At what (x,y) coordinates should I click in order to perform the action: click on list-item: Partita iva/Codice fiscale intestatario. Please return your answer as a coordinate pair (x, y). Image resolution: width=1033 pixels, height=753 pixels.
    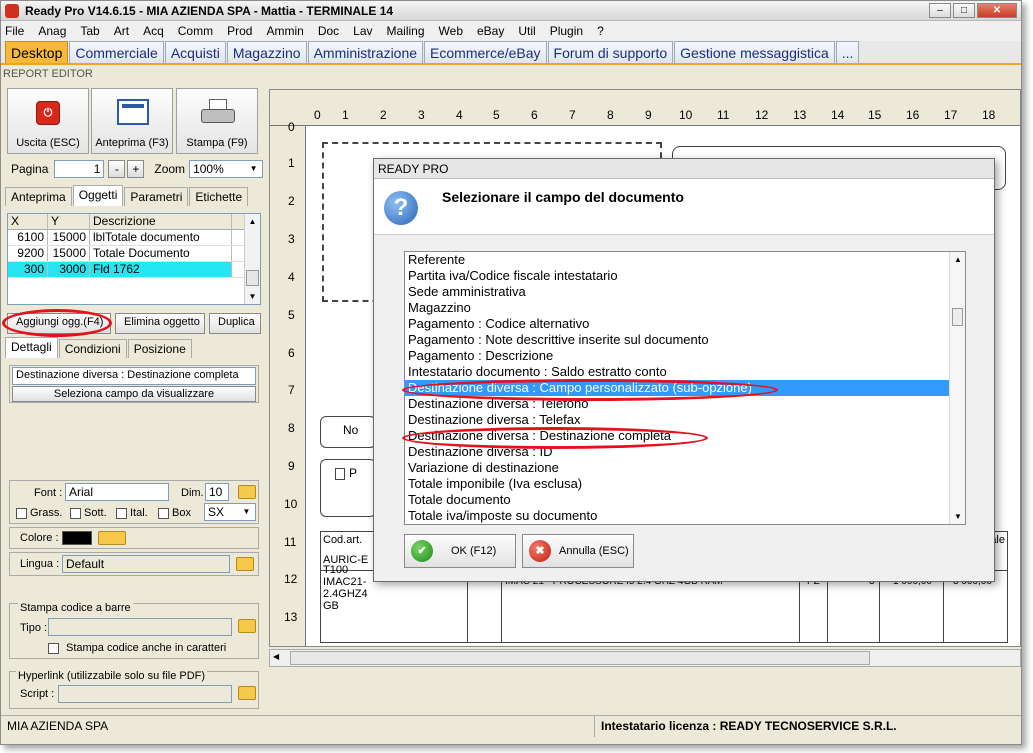
    Looking at the image, I should click on (685, 276).